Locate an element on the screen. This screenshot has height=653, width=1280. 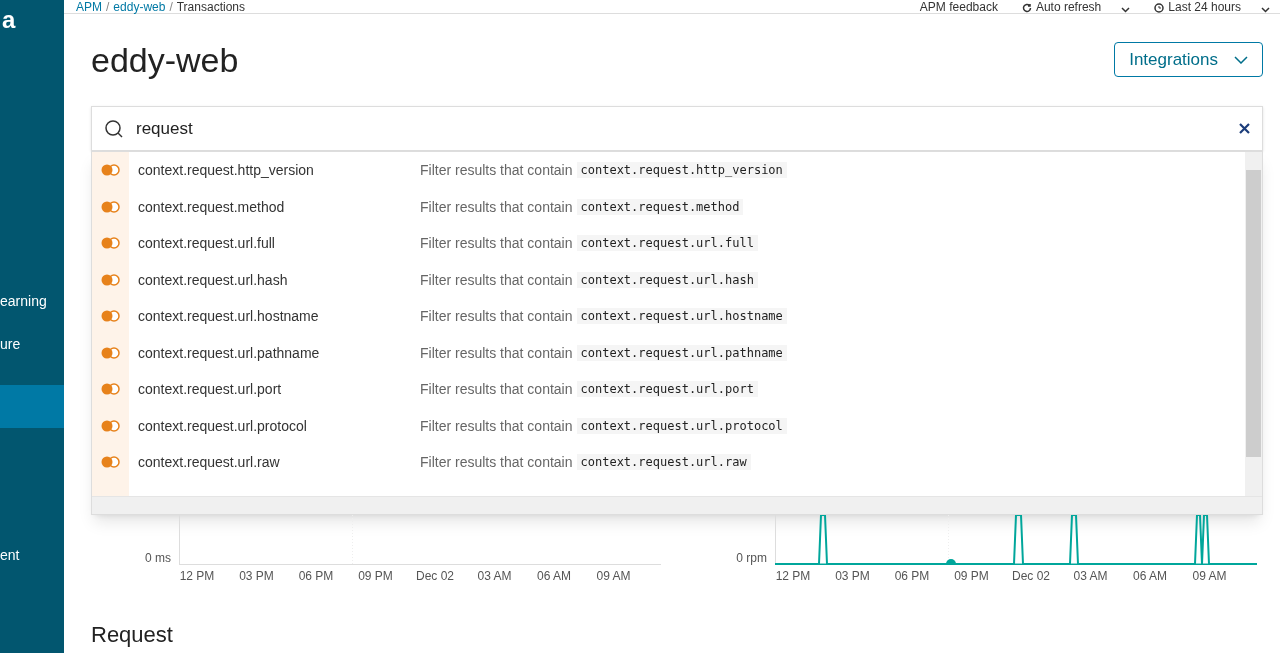
suggestion-item: context.request.url.raw Filter results that contain context.request.url.raw is located at coordinates (668, 462).